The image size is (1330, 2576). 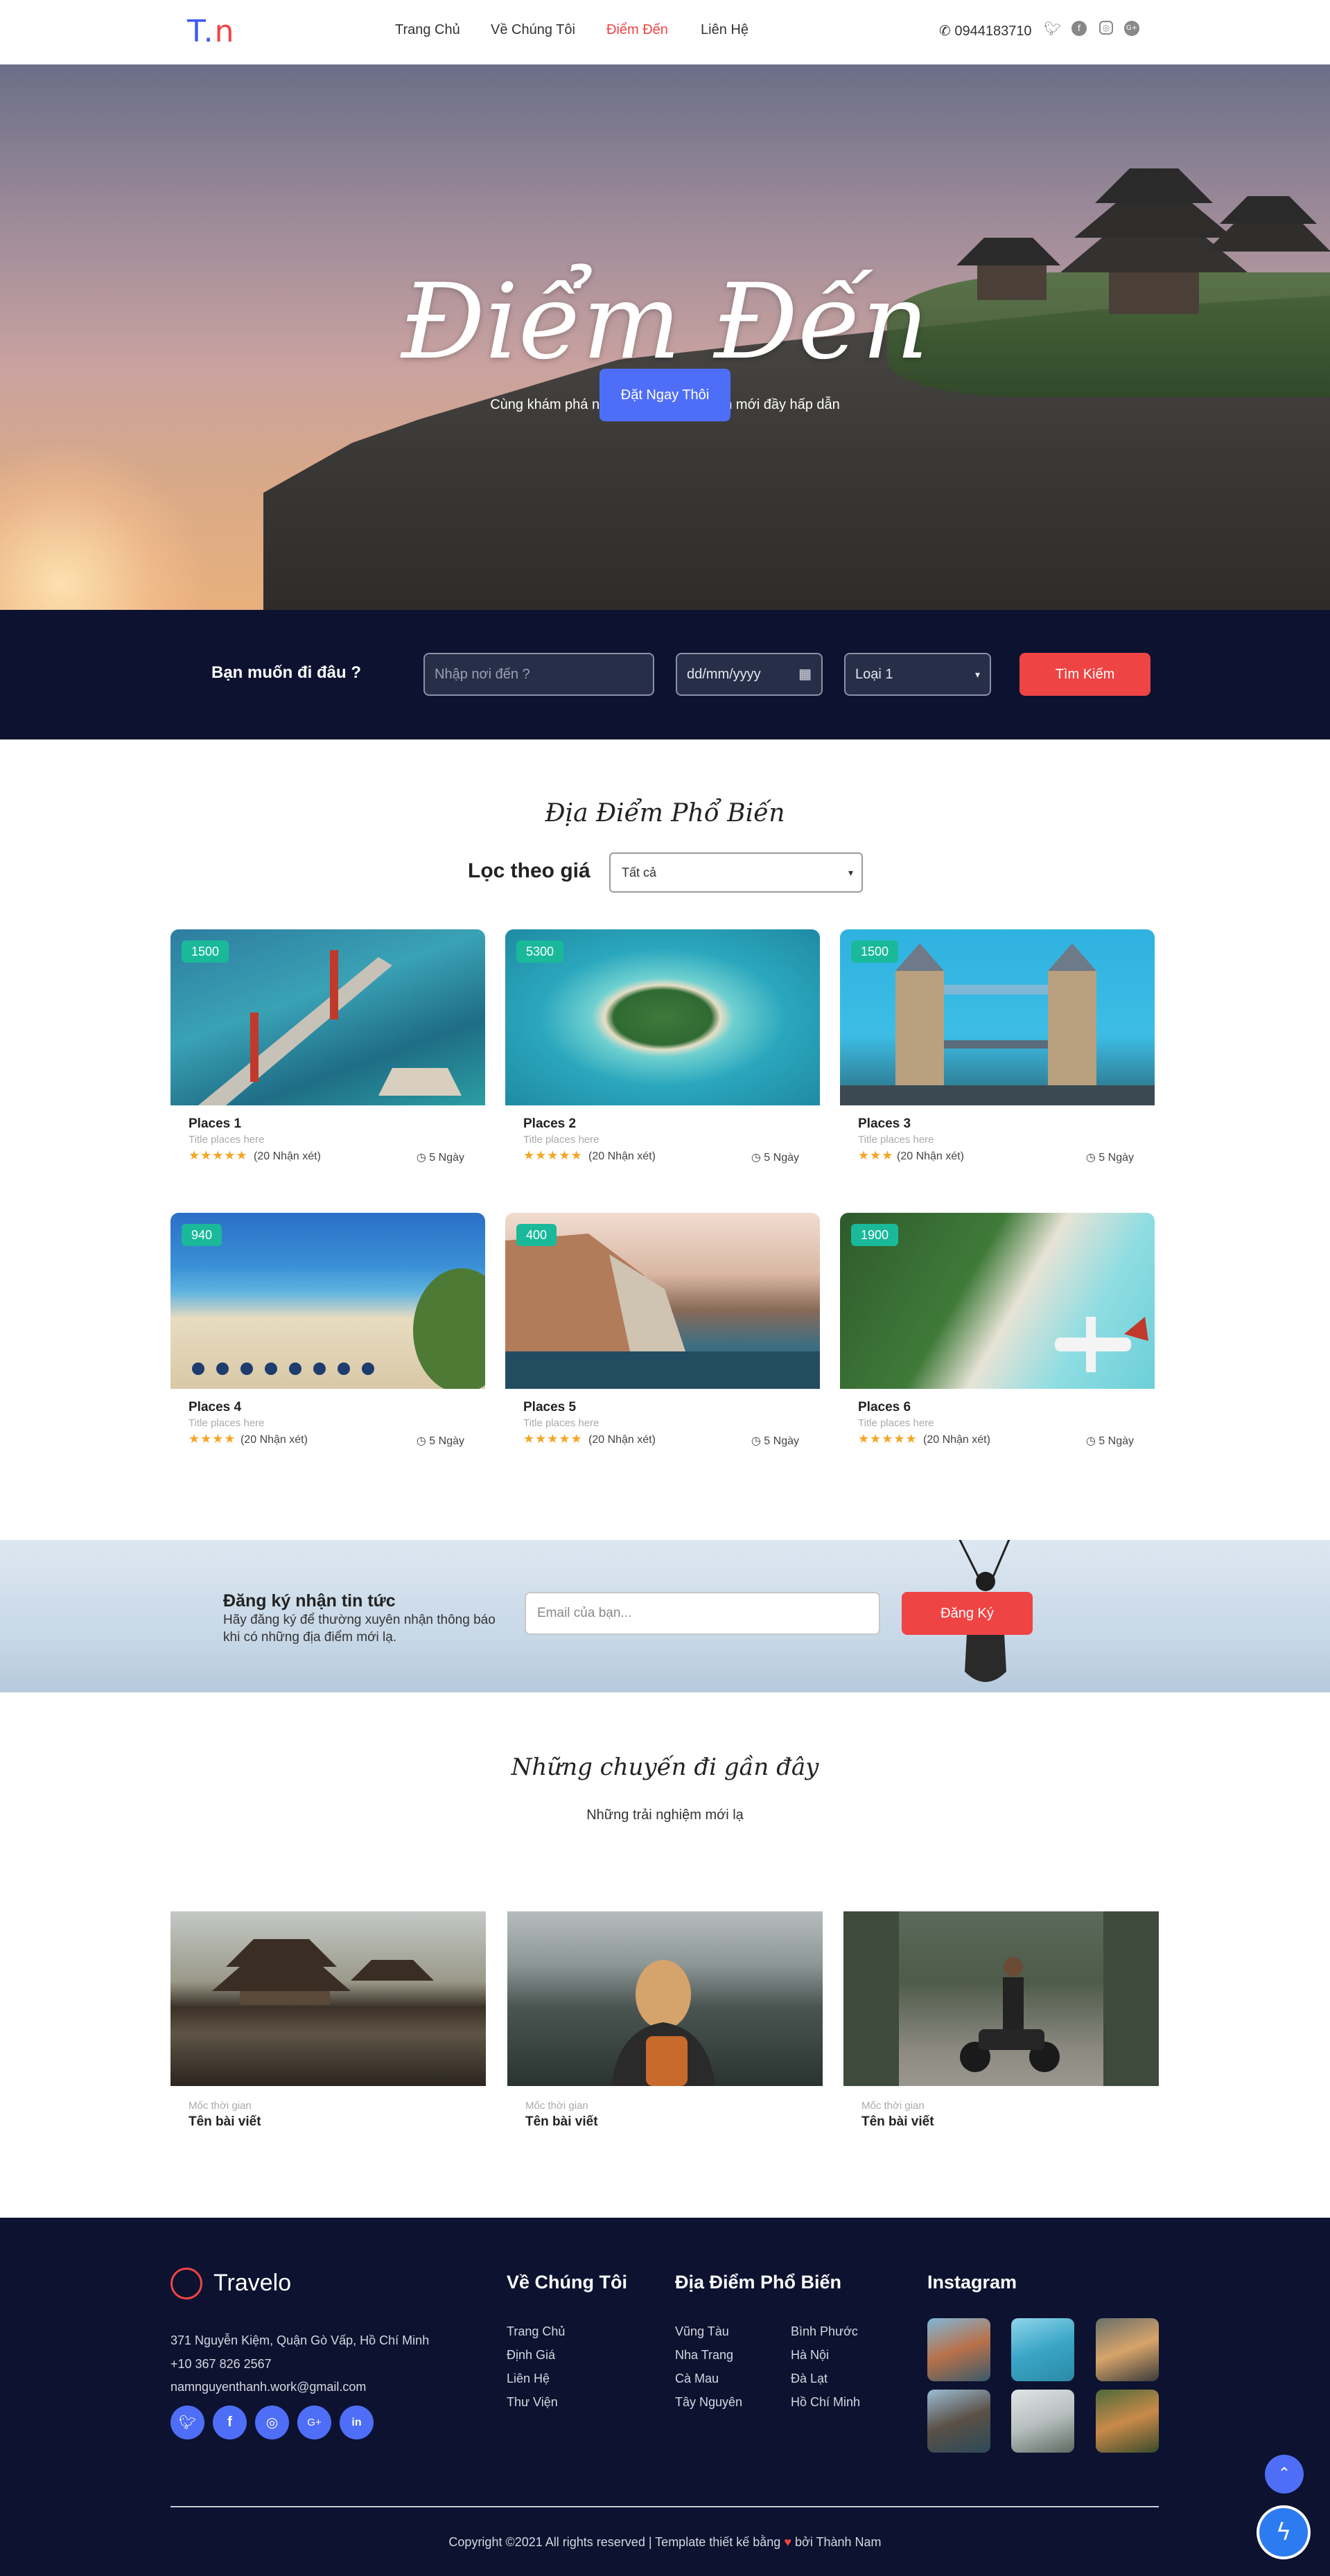 I want to click on price-badge: 1500, so click(x=205, y=951).